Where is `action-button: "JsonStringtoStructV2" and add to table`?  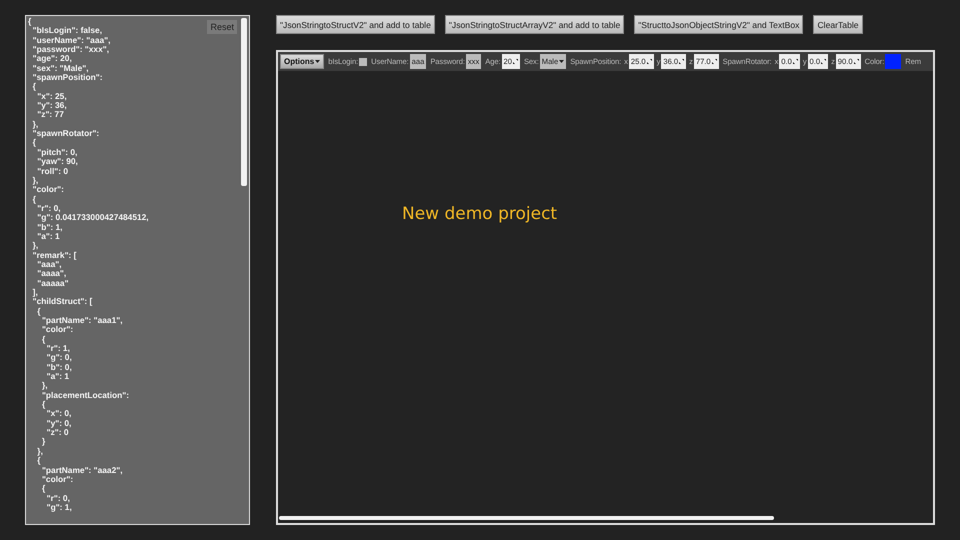 action-button: "JsonStringtoStructV2" and add to table is located at coordinates (355, 24).